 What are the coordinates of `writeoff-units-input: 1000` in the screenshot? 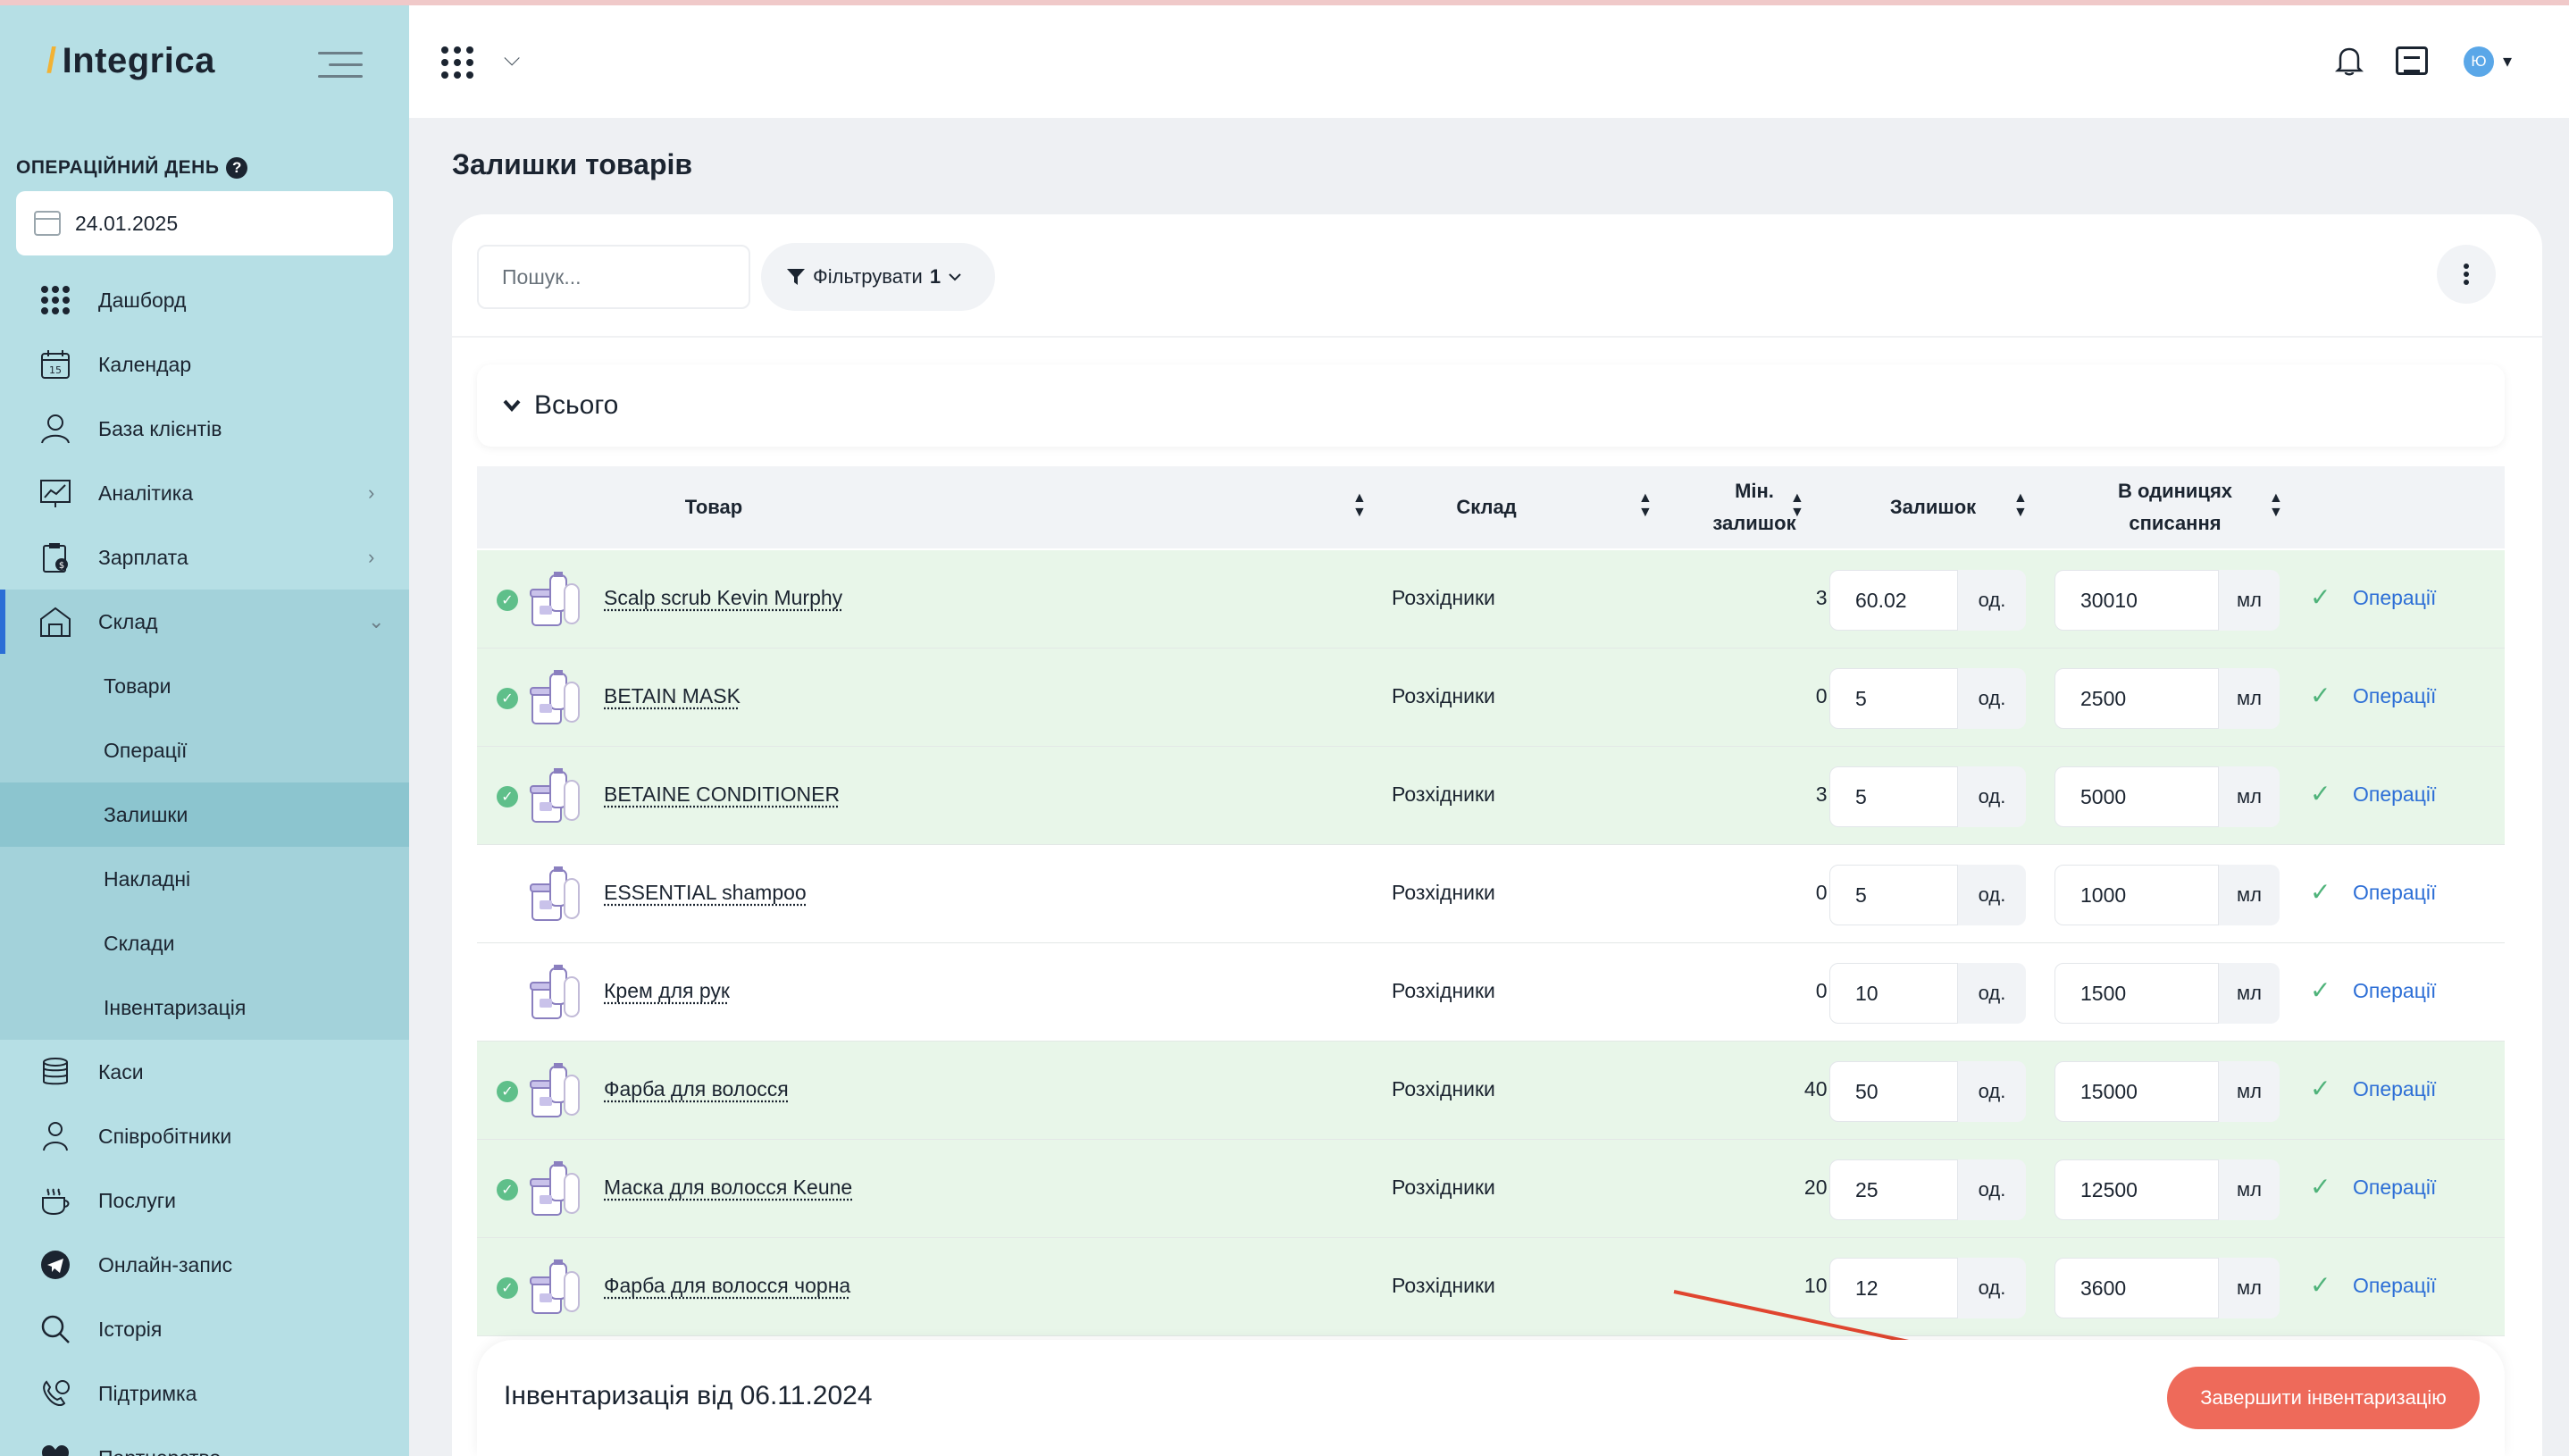 It's located at (2136, 895).